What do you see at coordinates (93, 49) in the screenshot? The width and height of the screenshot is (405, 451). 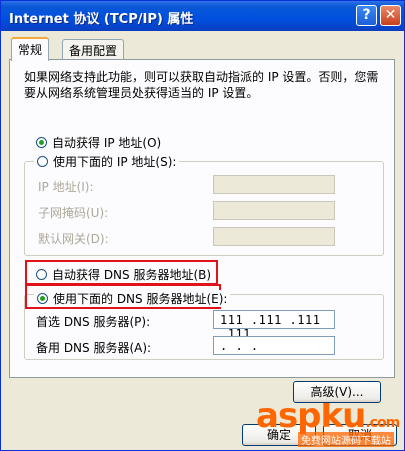 I see `tab-alternate-config: 备用配置` at bounding box center [93, 49].